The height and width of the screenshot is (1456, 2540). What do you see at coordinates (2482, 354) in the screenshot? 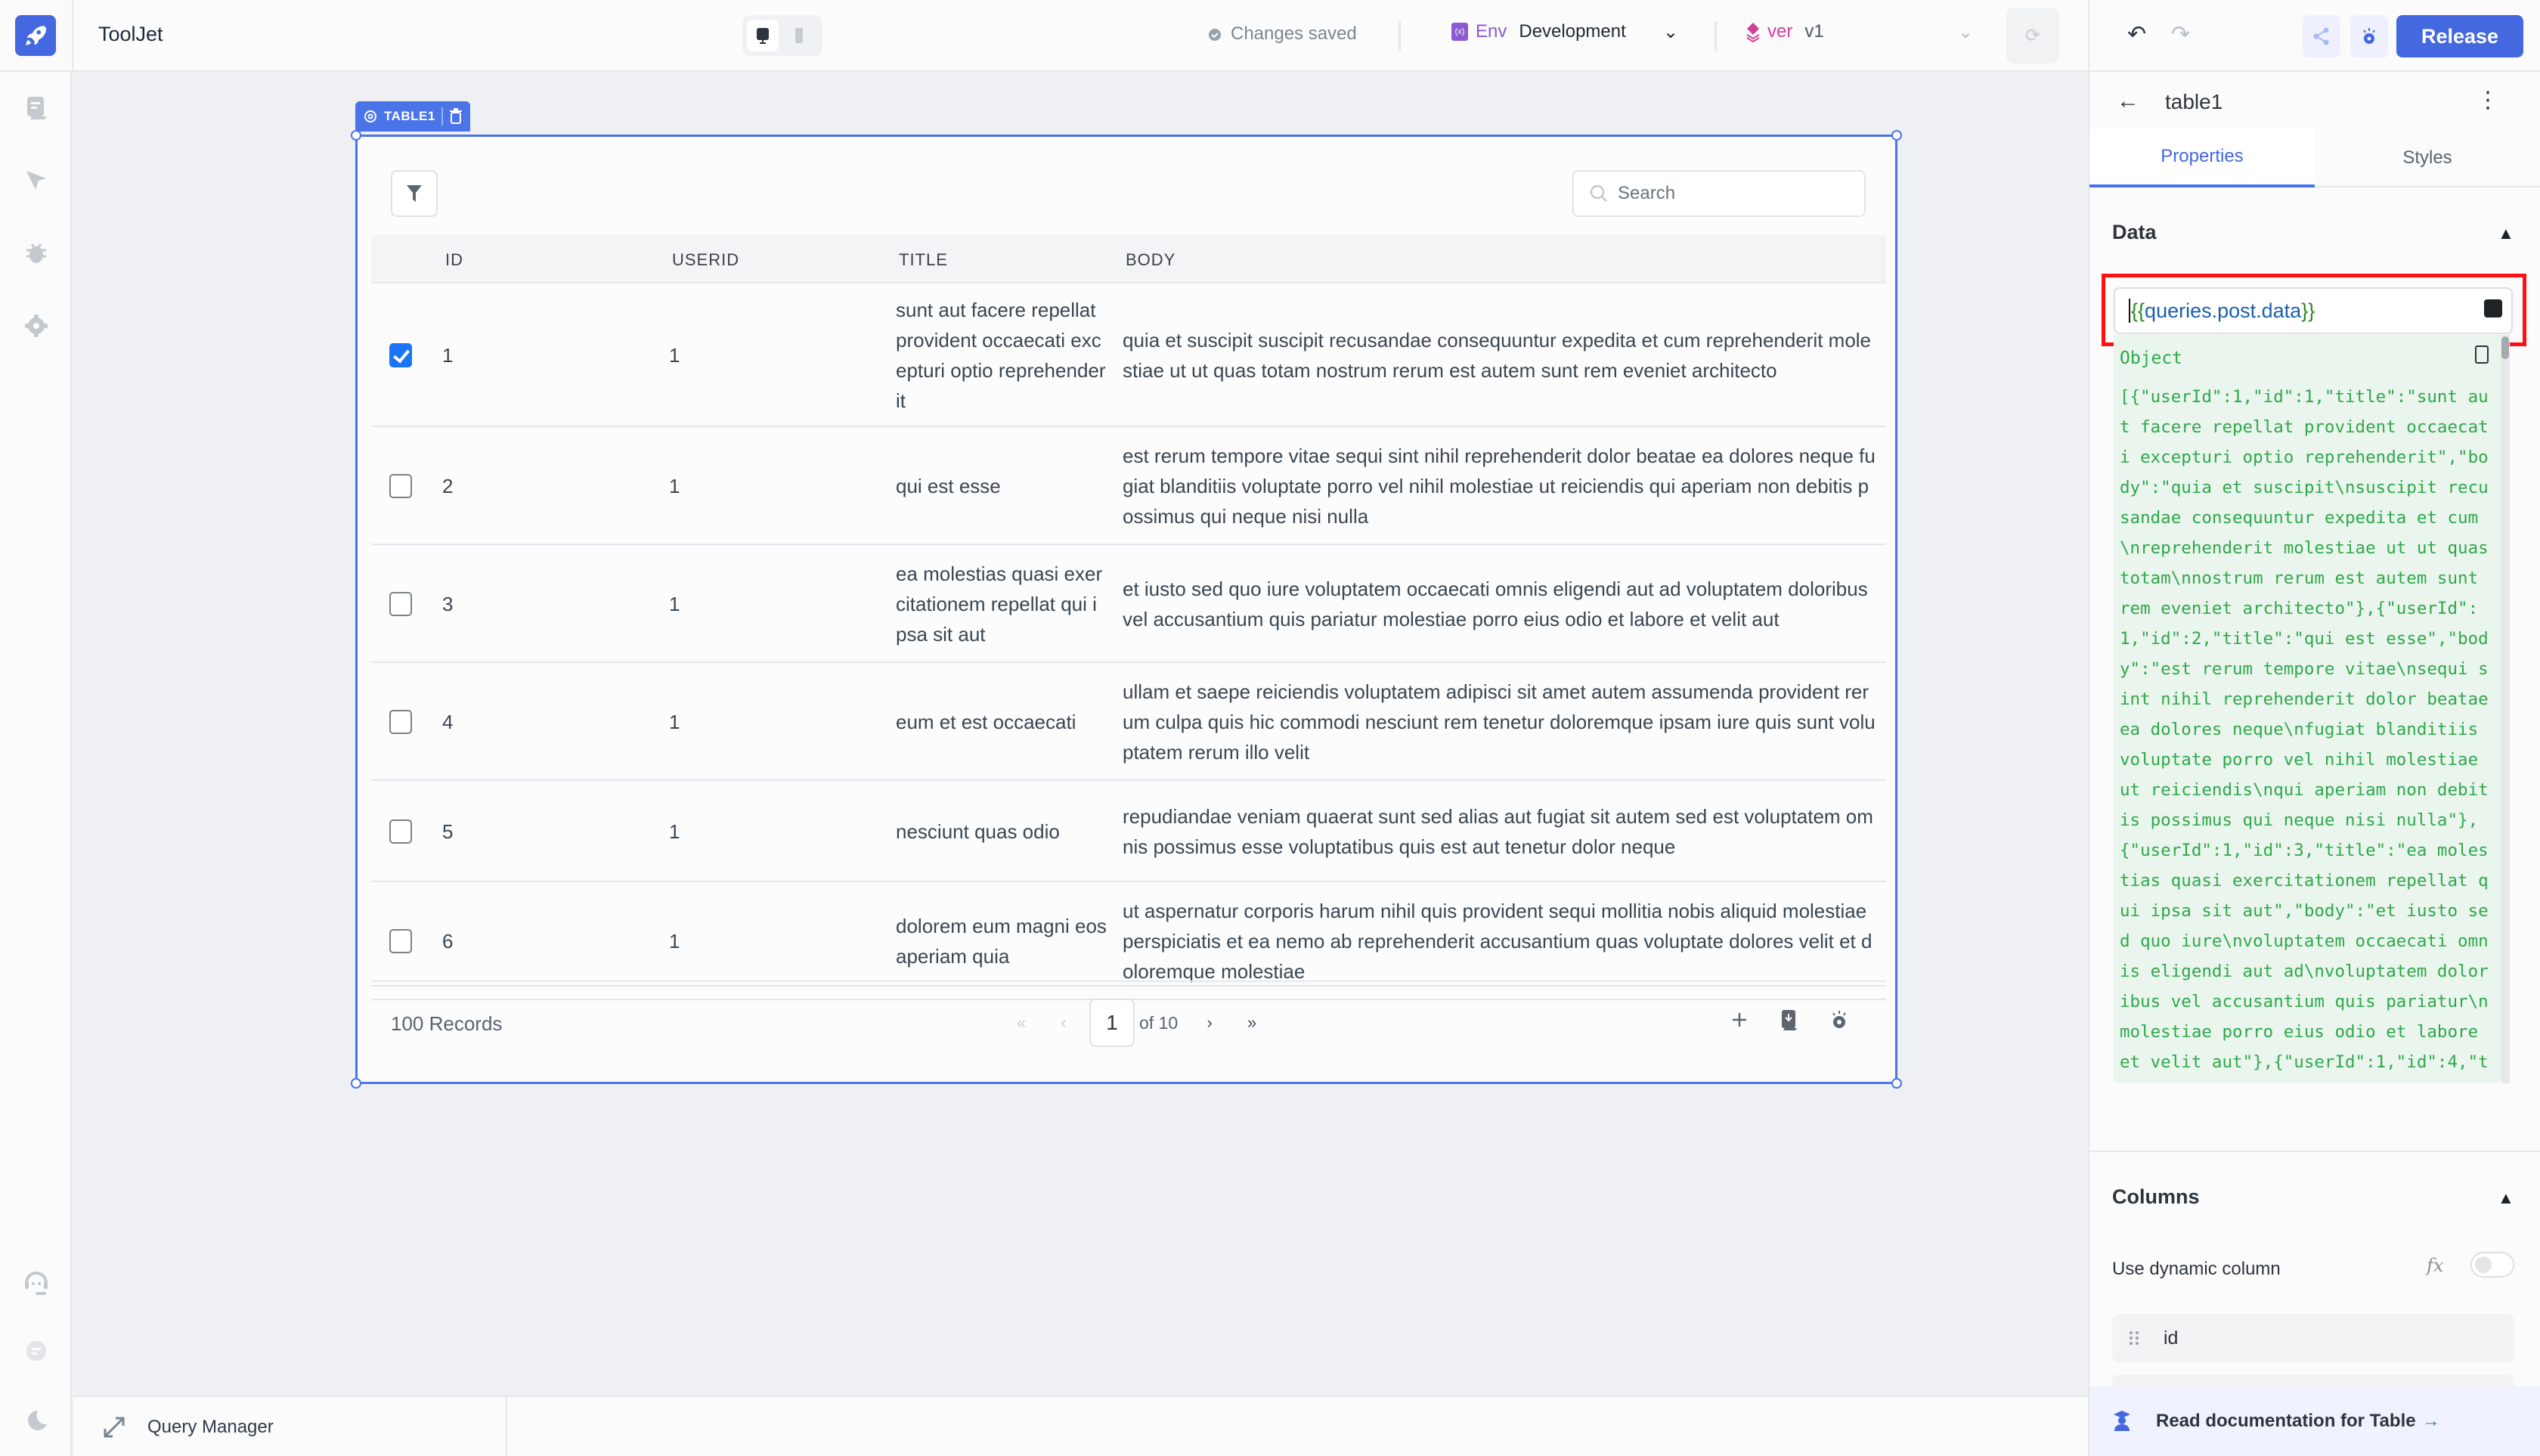
I see `copy-icon` at bounding box center [2482, 354].